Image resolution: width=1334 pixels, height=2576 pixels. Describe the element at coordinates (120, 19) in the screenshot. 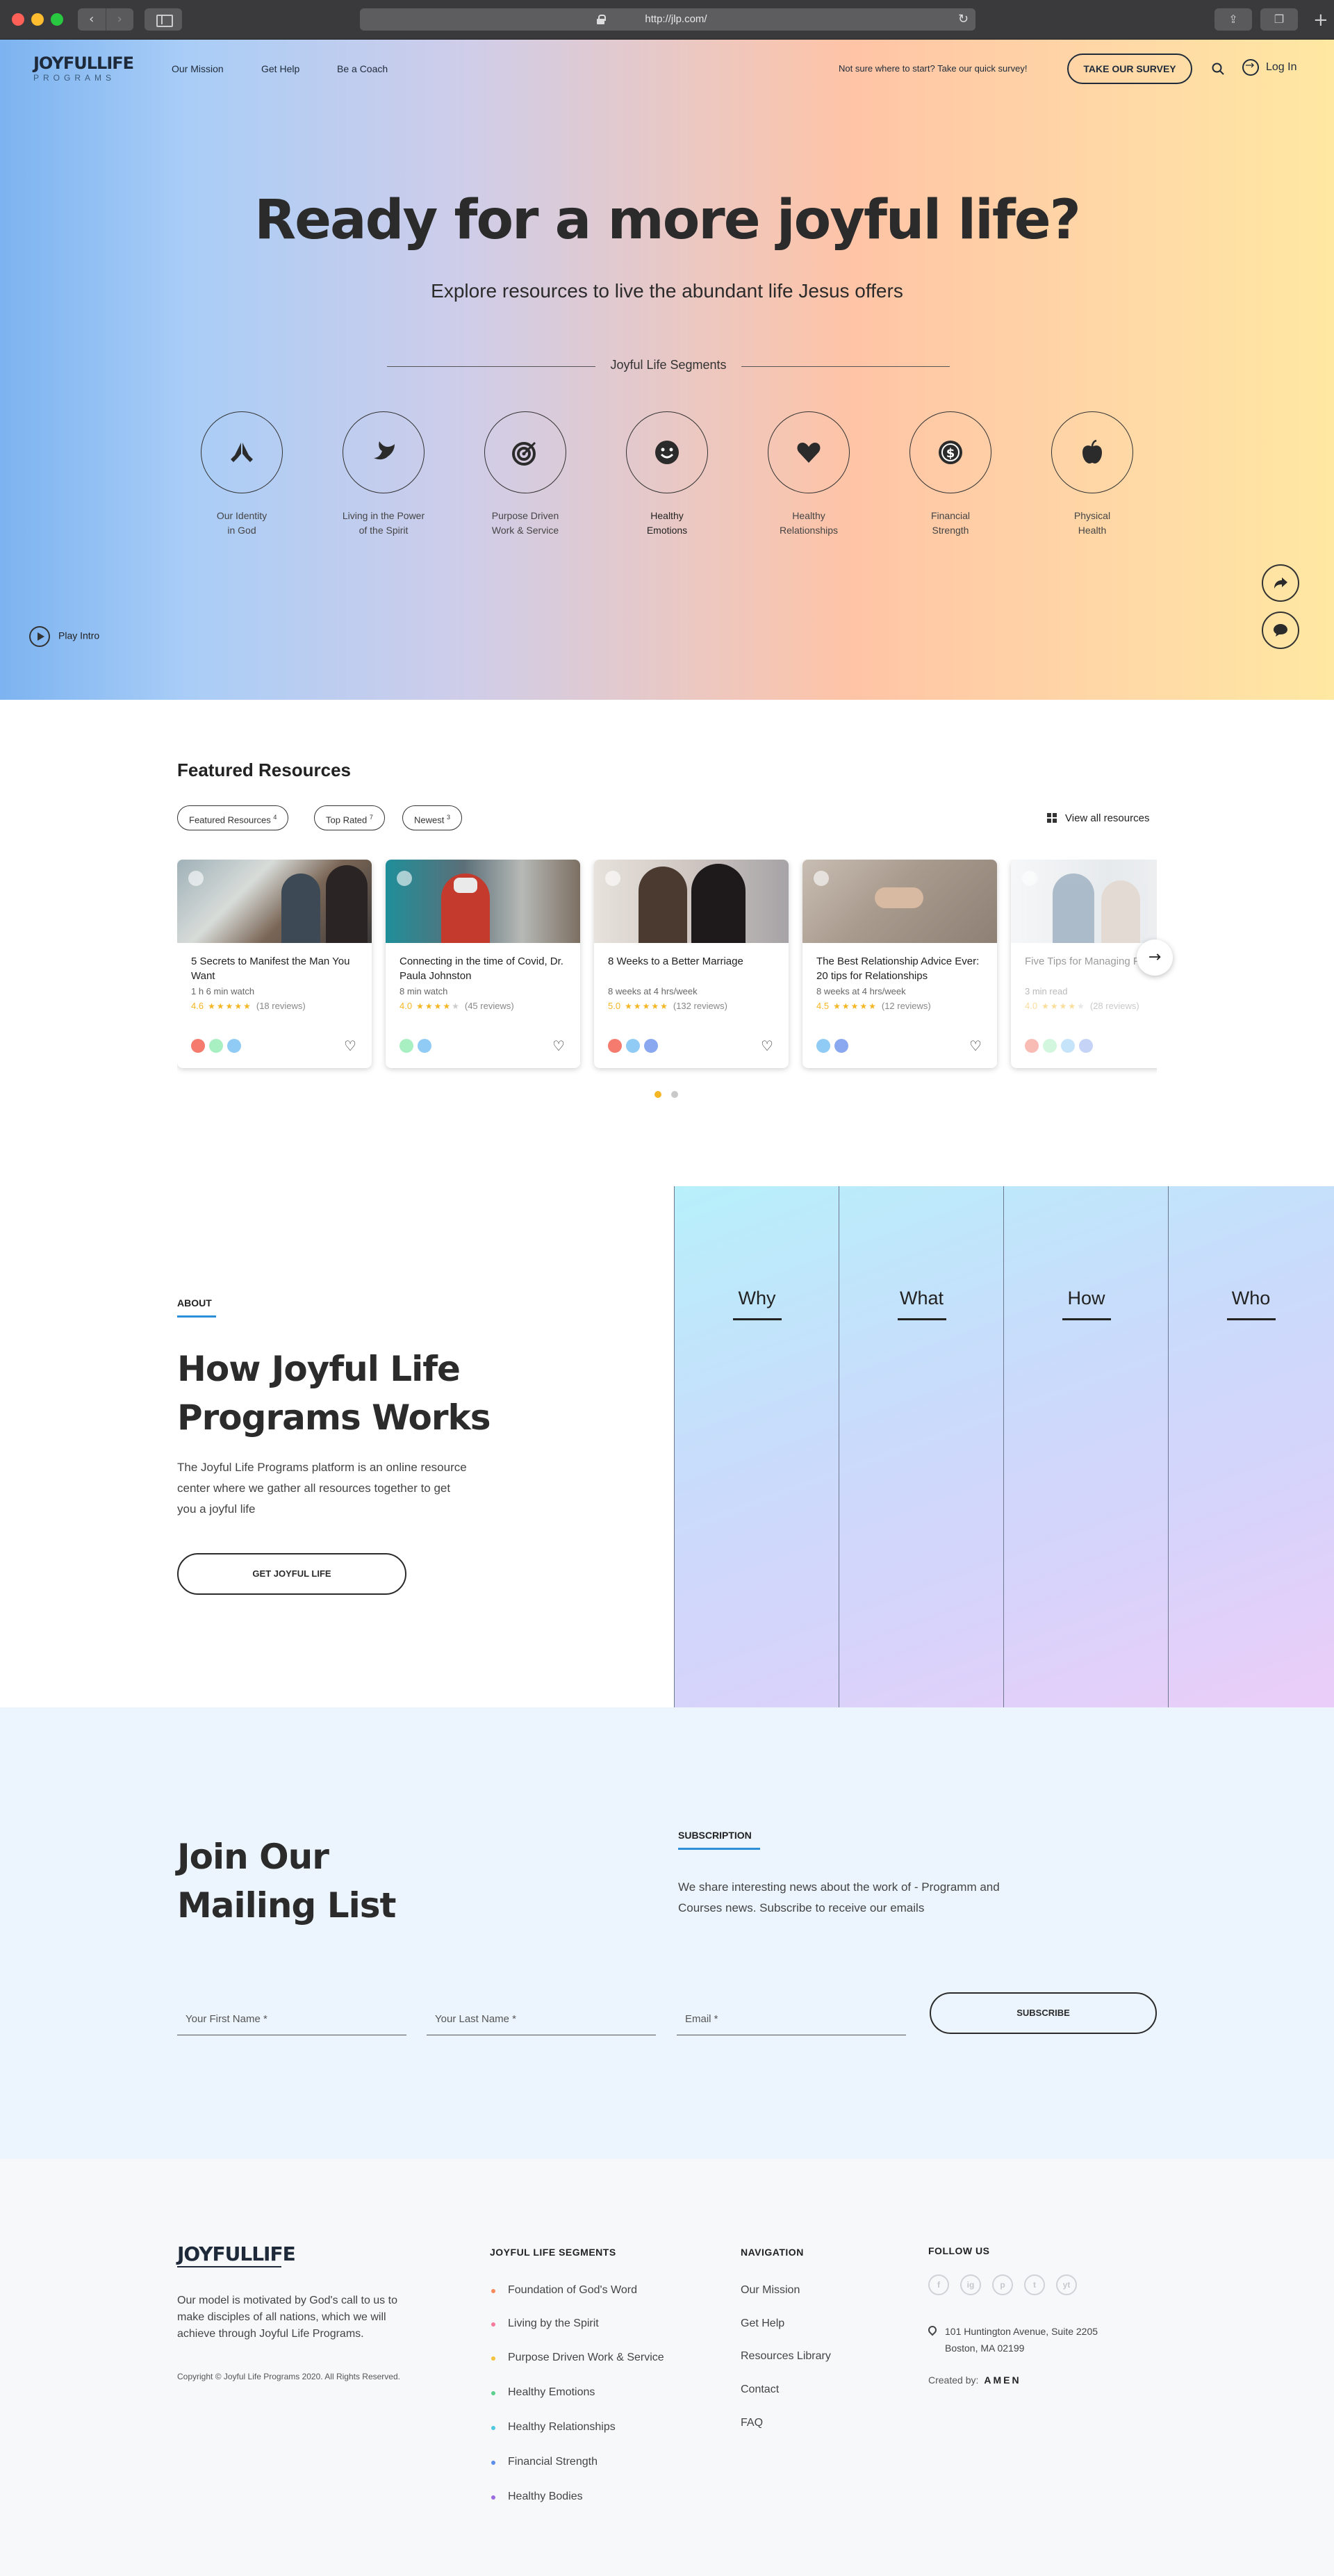

I see `forward-button: ›` at that location.